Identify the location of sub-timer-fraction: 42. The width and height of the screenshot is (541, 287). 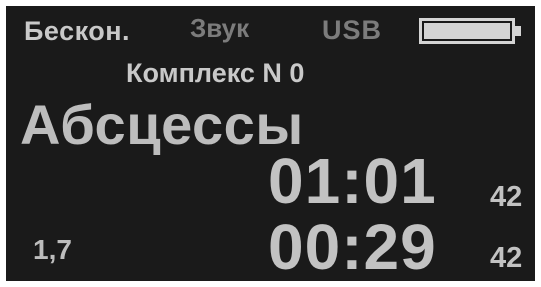
(506, 258).